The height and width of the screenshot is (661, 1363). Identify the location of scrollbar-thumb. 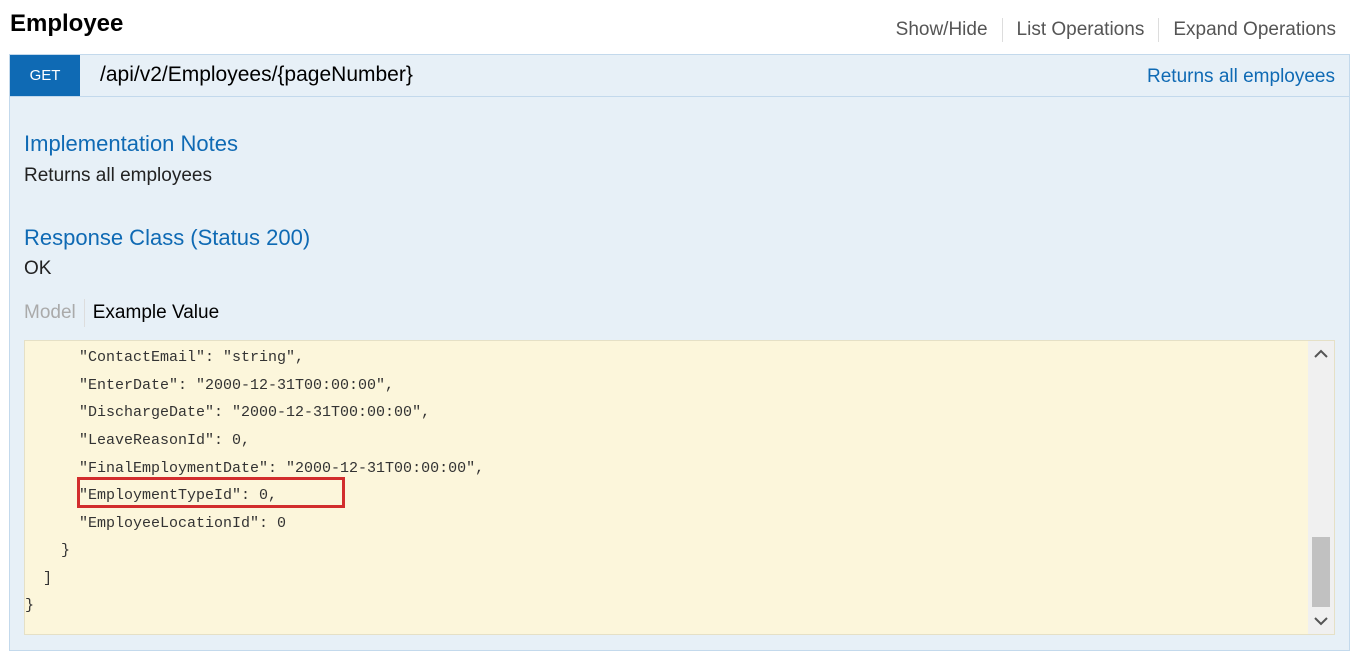
(1321, 572).